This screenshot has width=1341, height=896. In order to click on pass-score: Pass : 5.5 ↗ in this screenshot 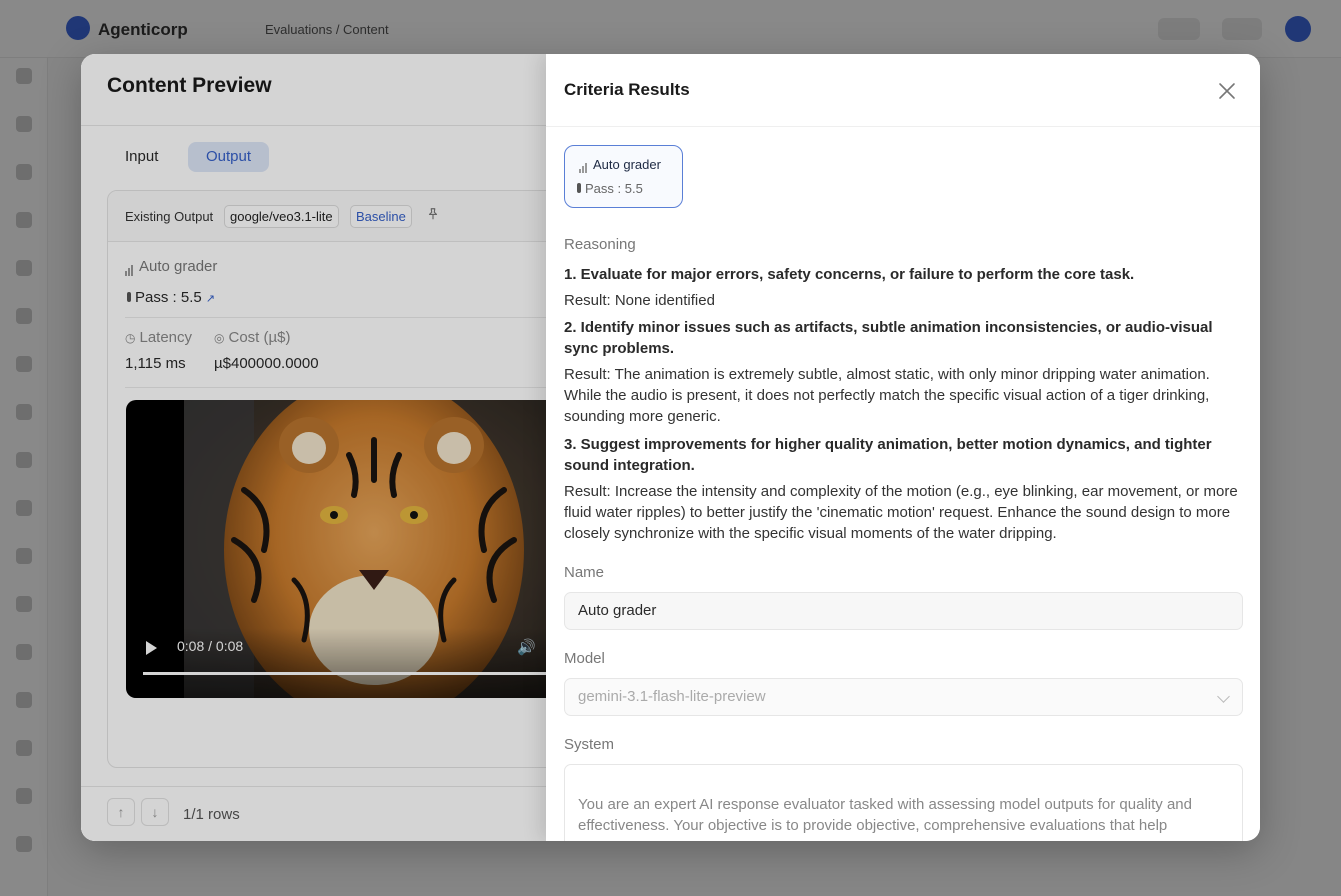, I will do `click(171, 297)`.